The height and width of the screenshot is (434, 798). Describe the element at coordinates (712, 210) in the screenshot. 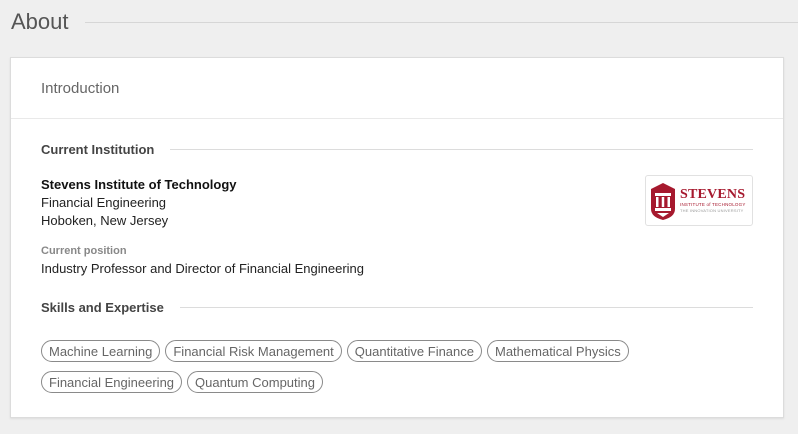

I see `logo-tagline: THE INNOVATION UNIVERSITY` at that location.